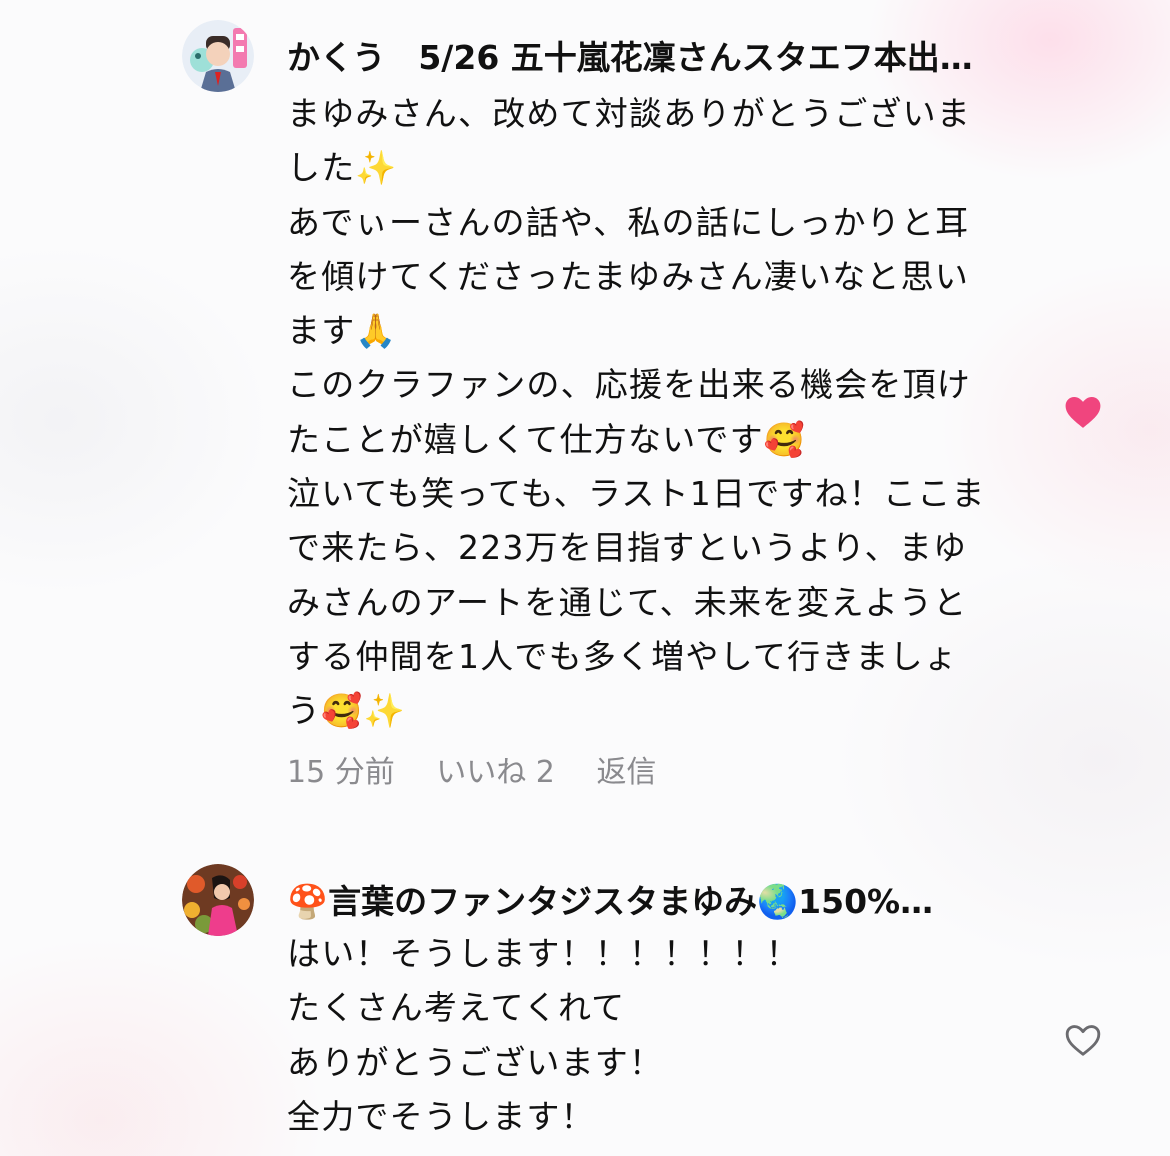  I want to click on comment-text-line: 泣いても笑っても、ラスト1日ですね！ここま, so click(636, 494).